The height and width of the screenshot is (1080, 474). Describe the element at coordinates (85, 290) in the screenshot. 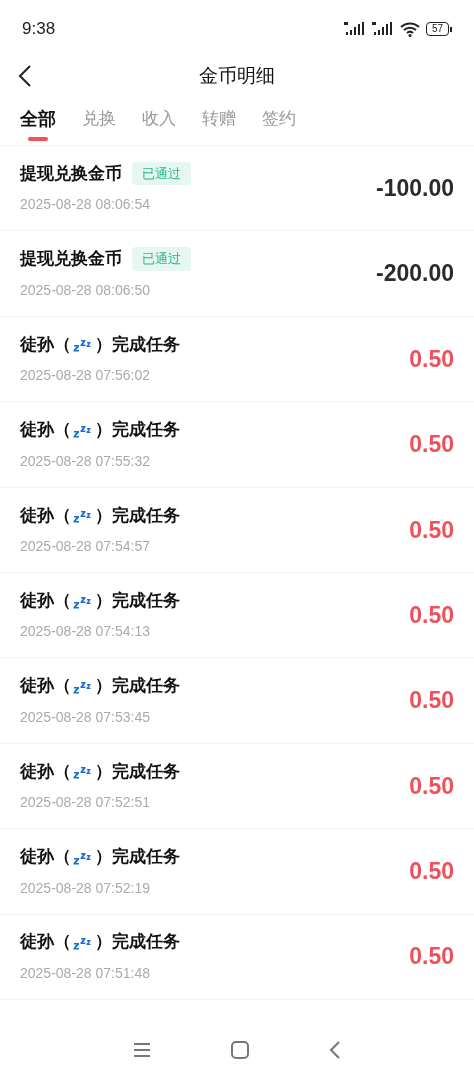

I see `record-time: 2025-08-28 08:06:50` at that location.